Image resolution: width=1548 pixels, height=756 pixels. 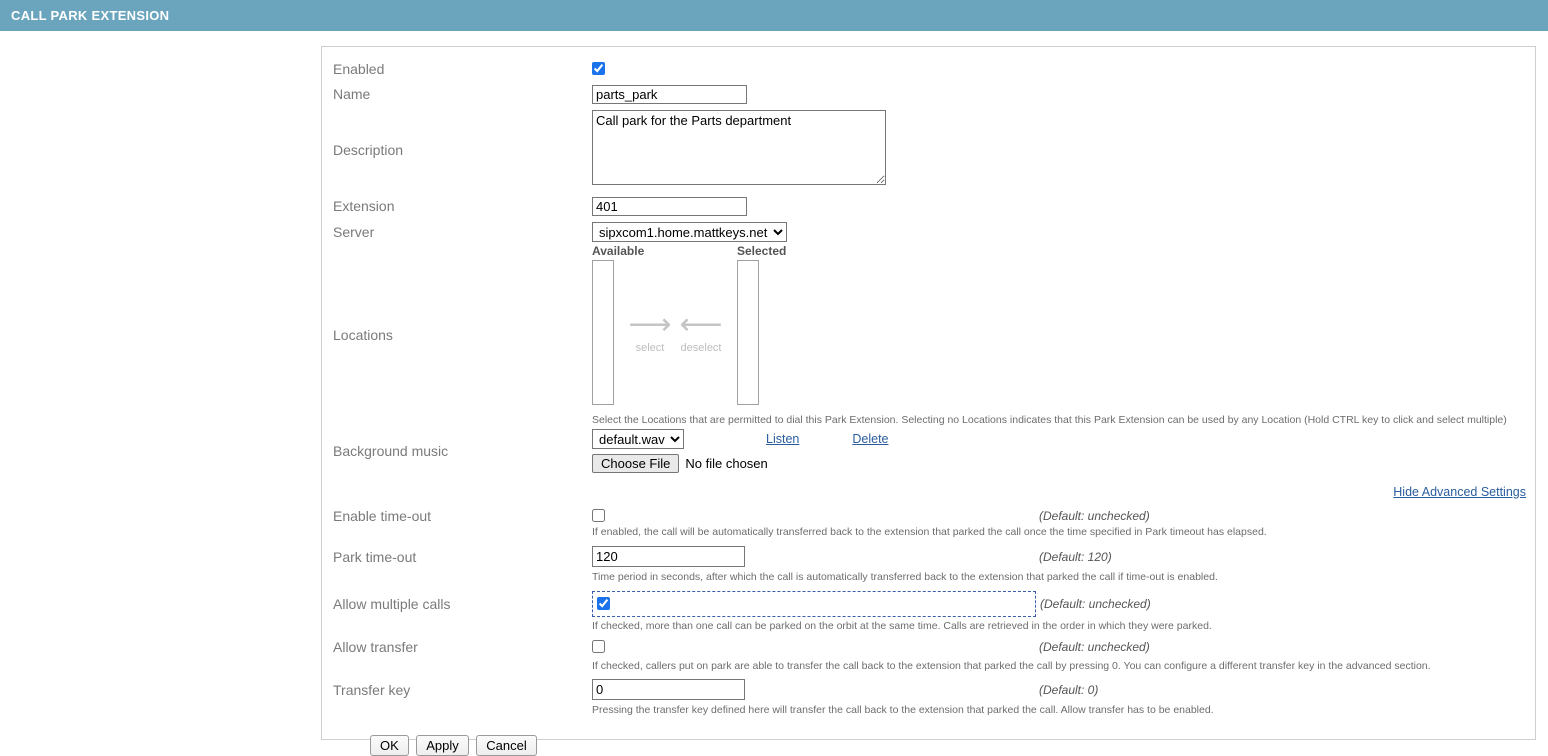 I want to click on enable-timeout-checkbox, so click(x=598, y=516).